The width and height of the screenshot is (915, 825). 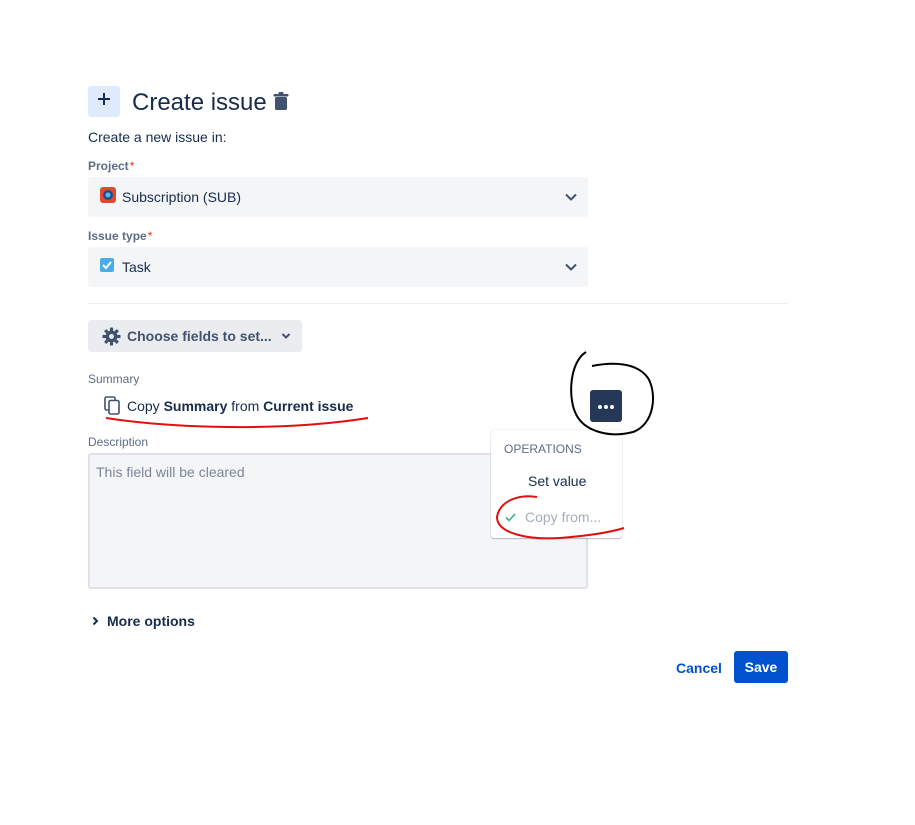 I want to click on copy-source-name: Current issue, so click(x=308, y=405).